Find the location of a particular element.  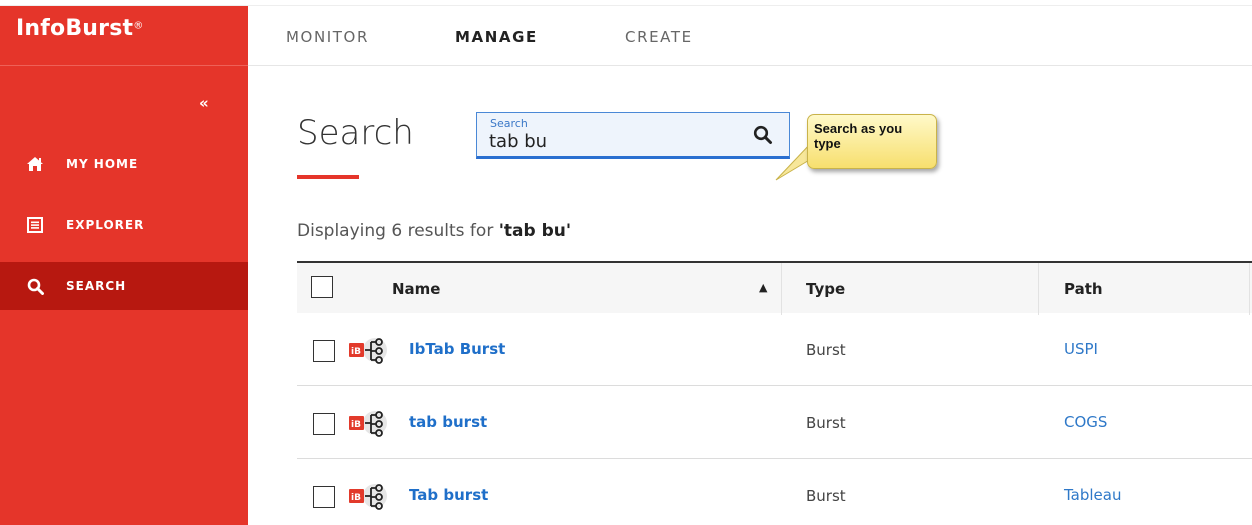

search-field-label: Search is located at coordinates (509, 123).